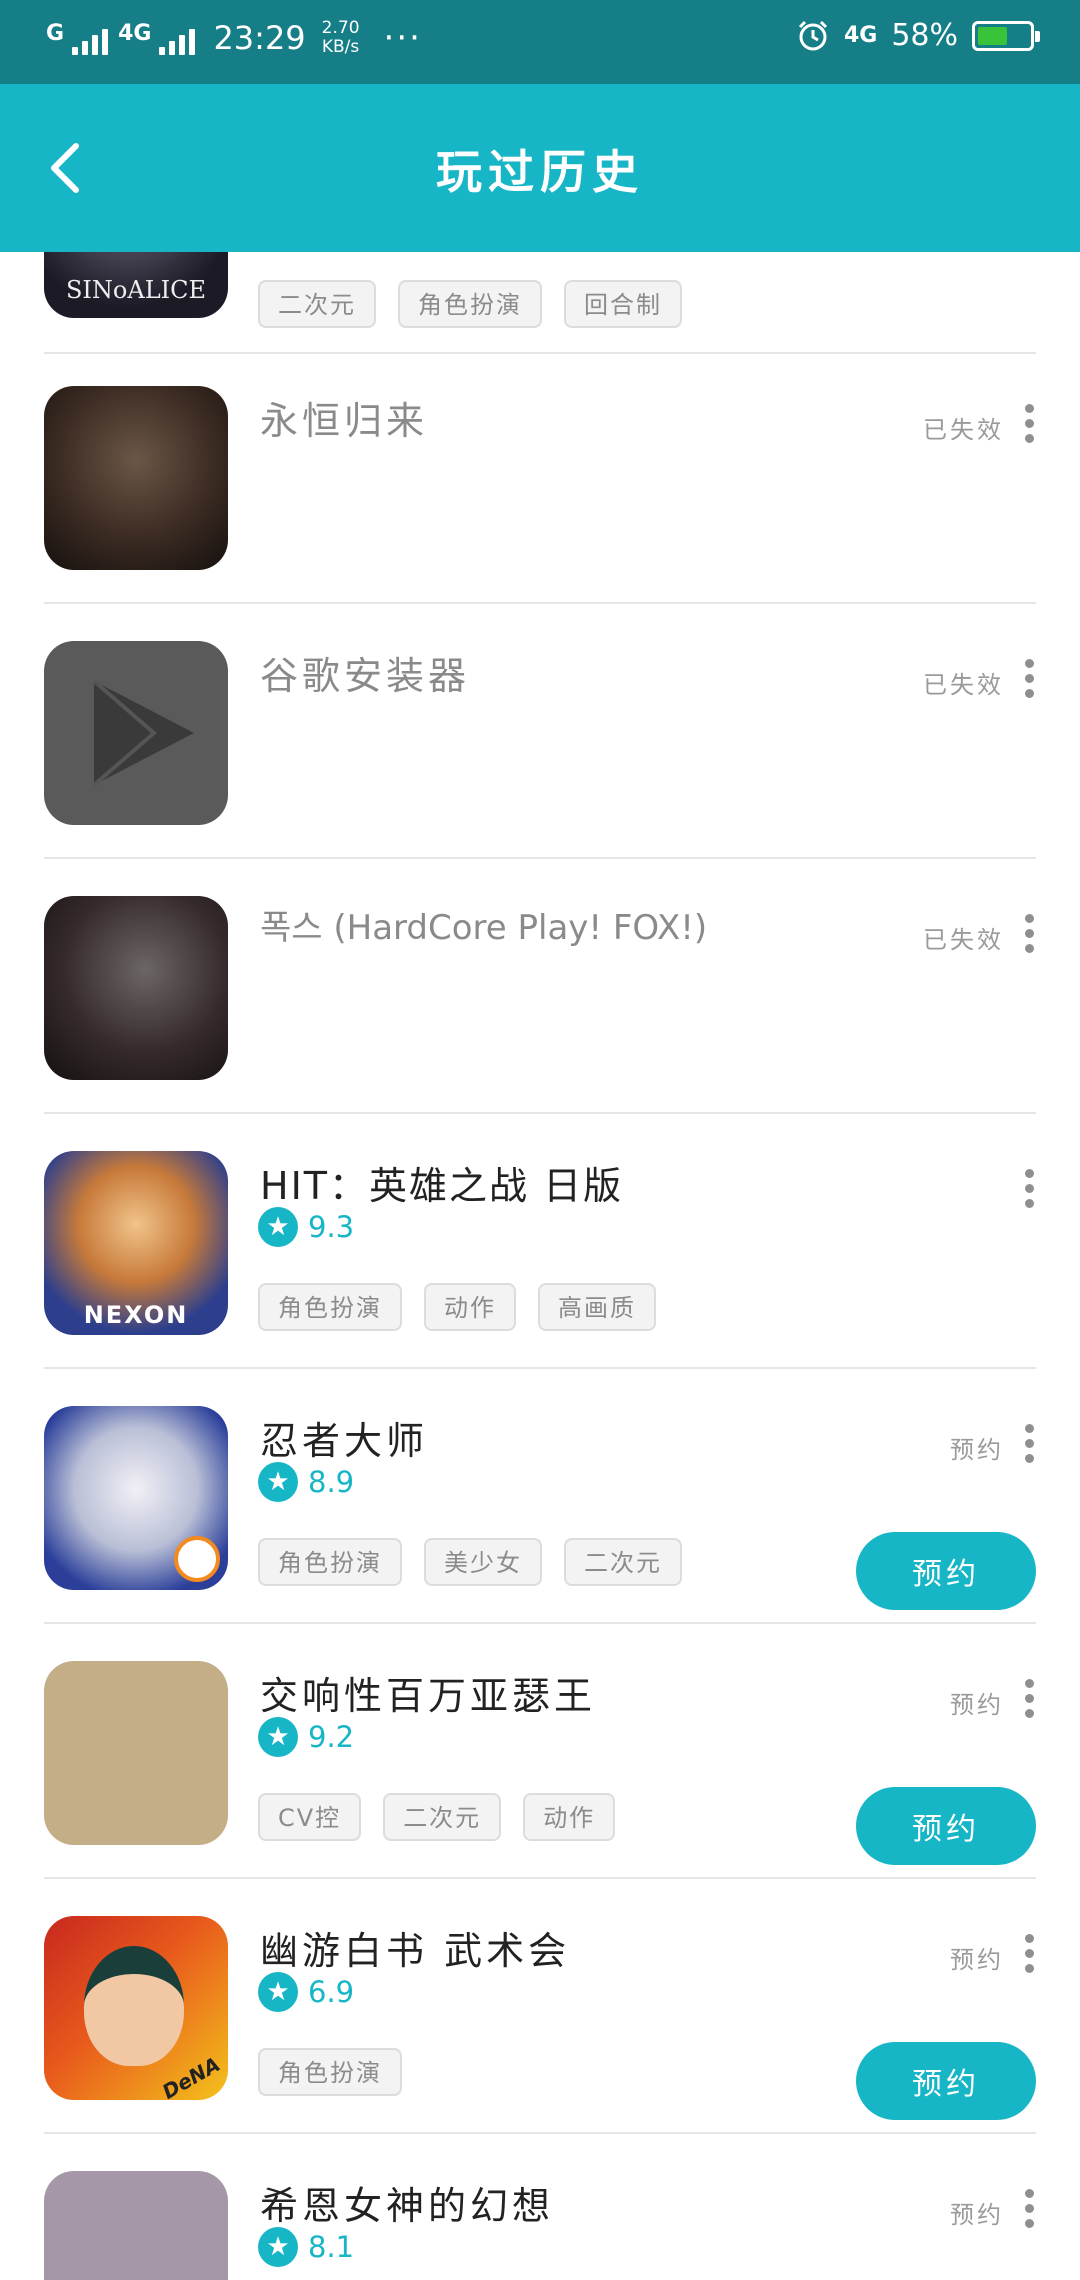 This screenshot has height=2280, width=1080. Describe the element at coordinates (310, 1817) in the screenshot. I see `tag: CV控` at that location.